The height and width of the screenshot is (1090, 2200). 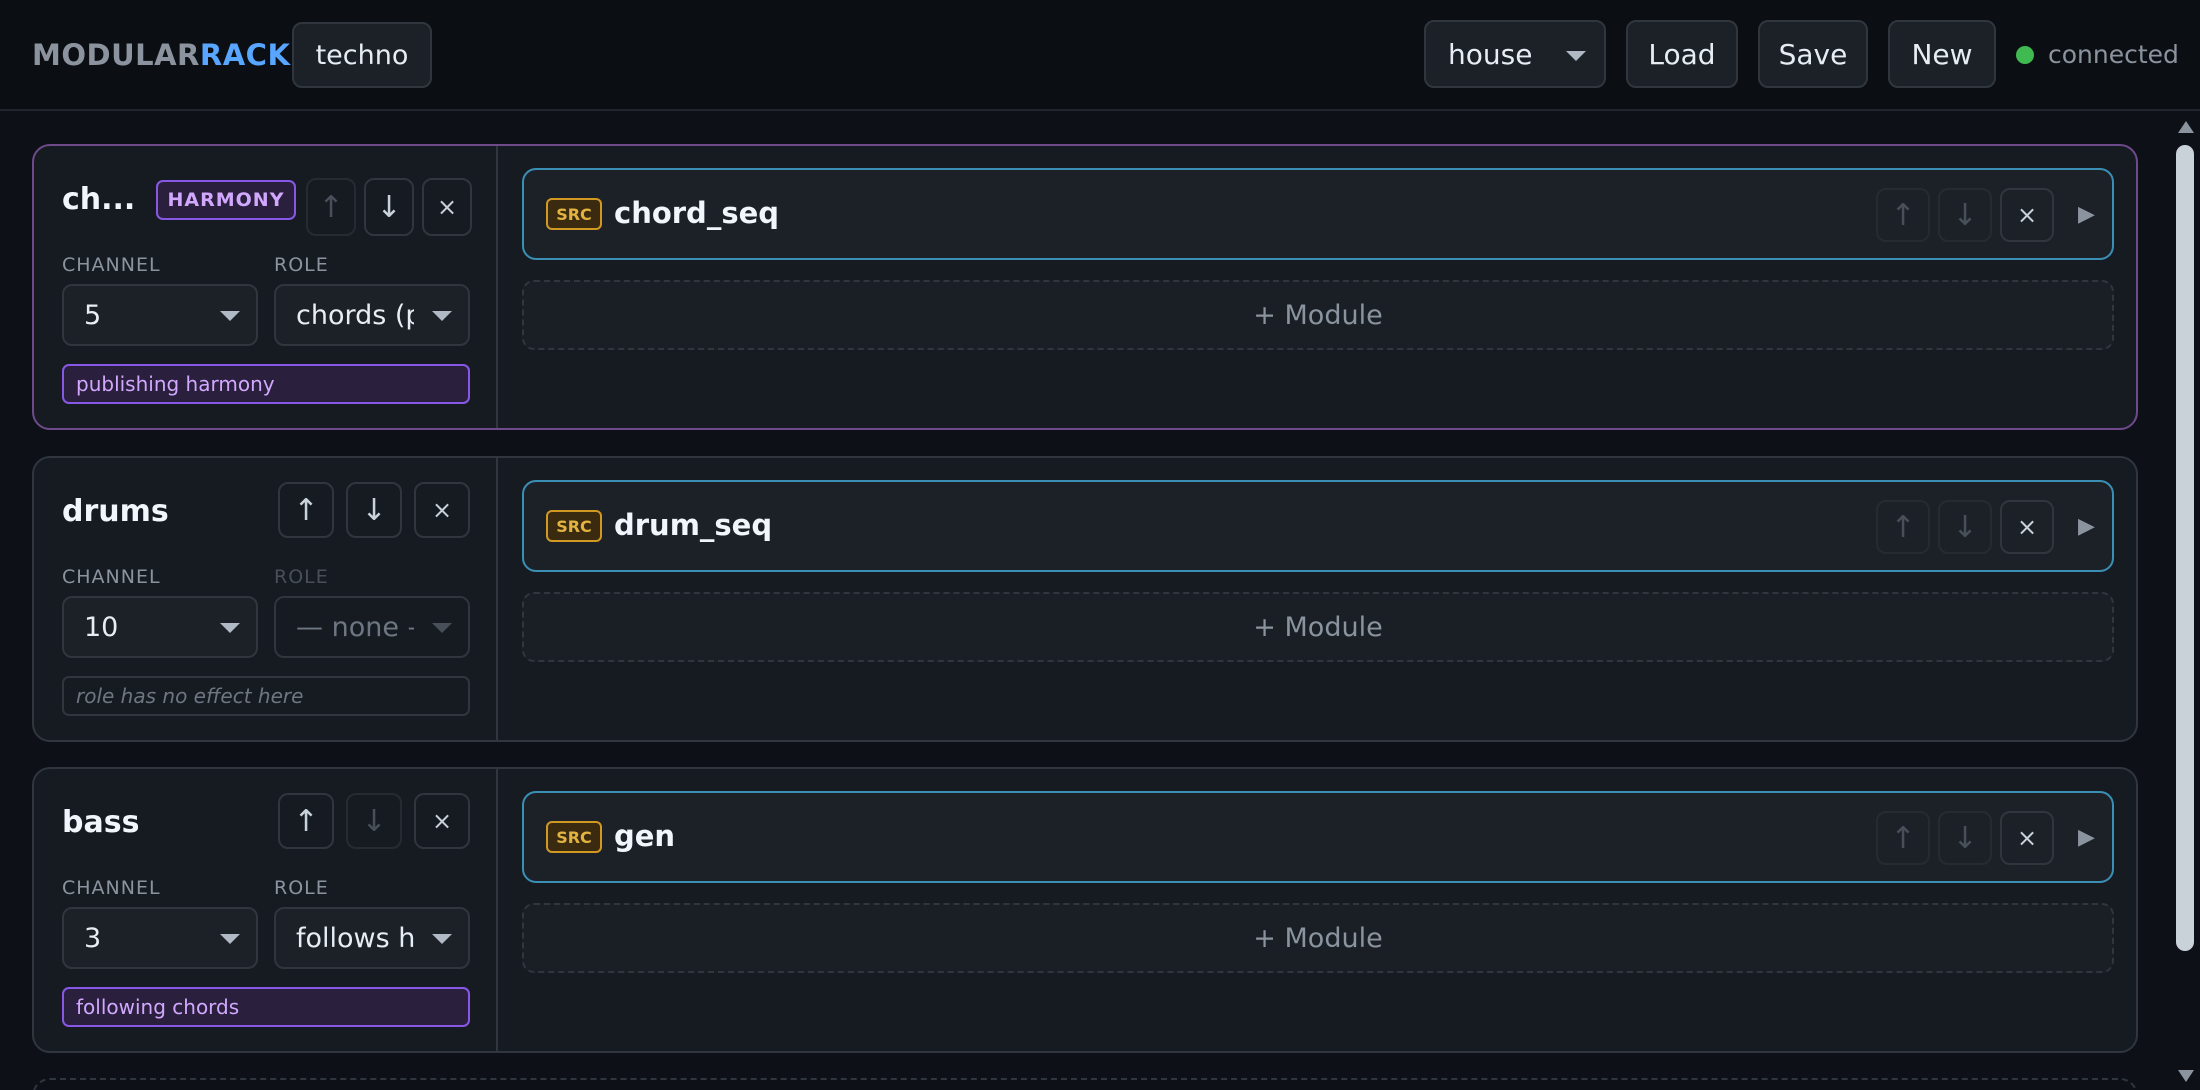 I want to click on module-name: chord_seq, so click(x=697, y=213).